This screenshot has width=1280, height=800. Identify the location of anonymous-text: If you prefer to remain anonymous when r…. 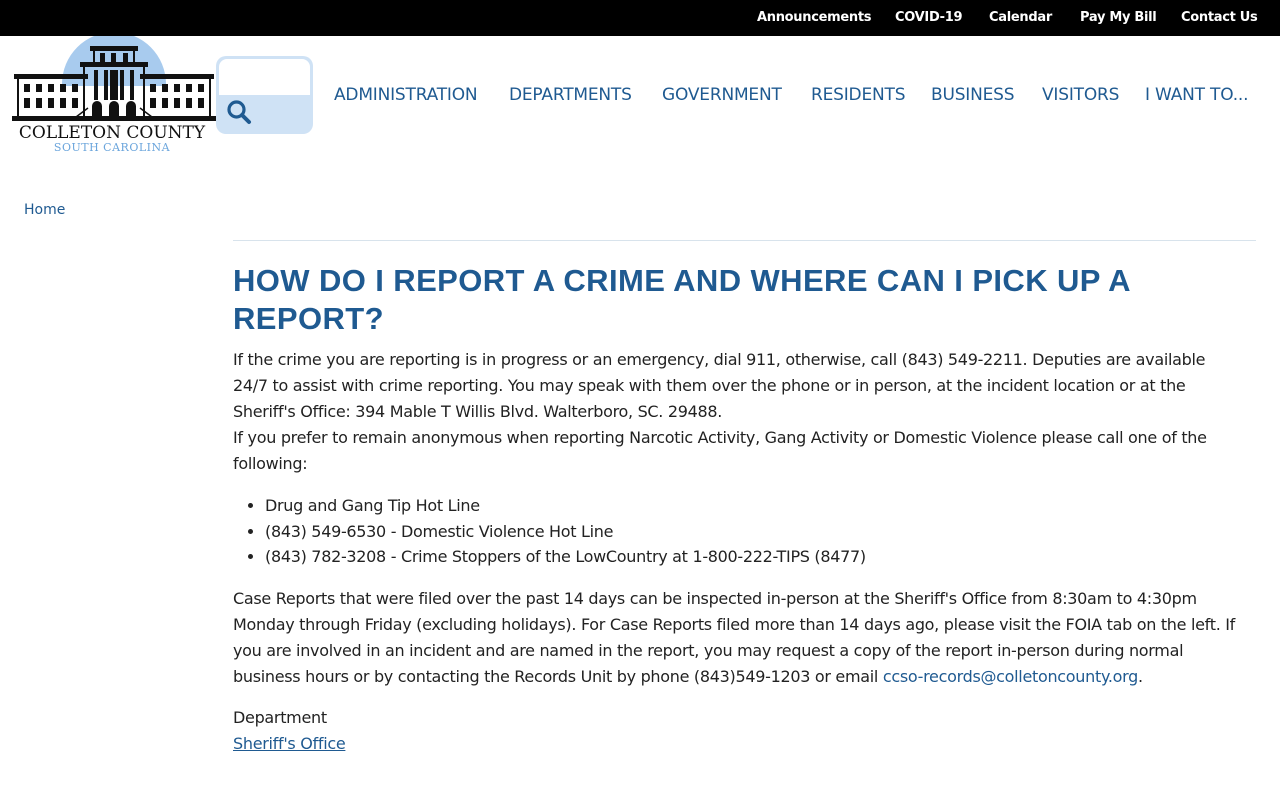
(720, 450).